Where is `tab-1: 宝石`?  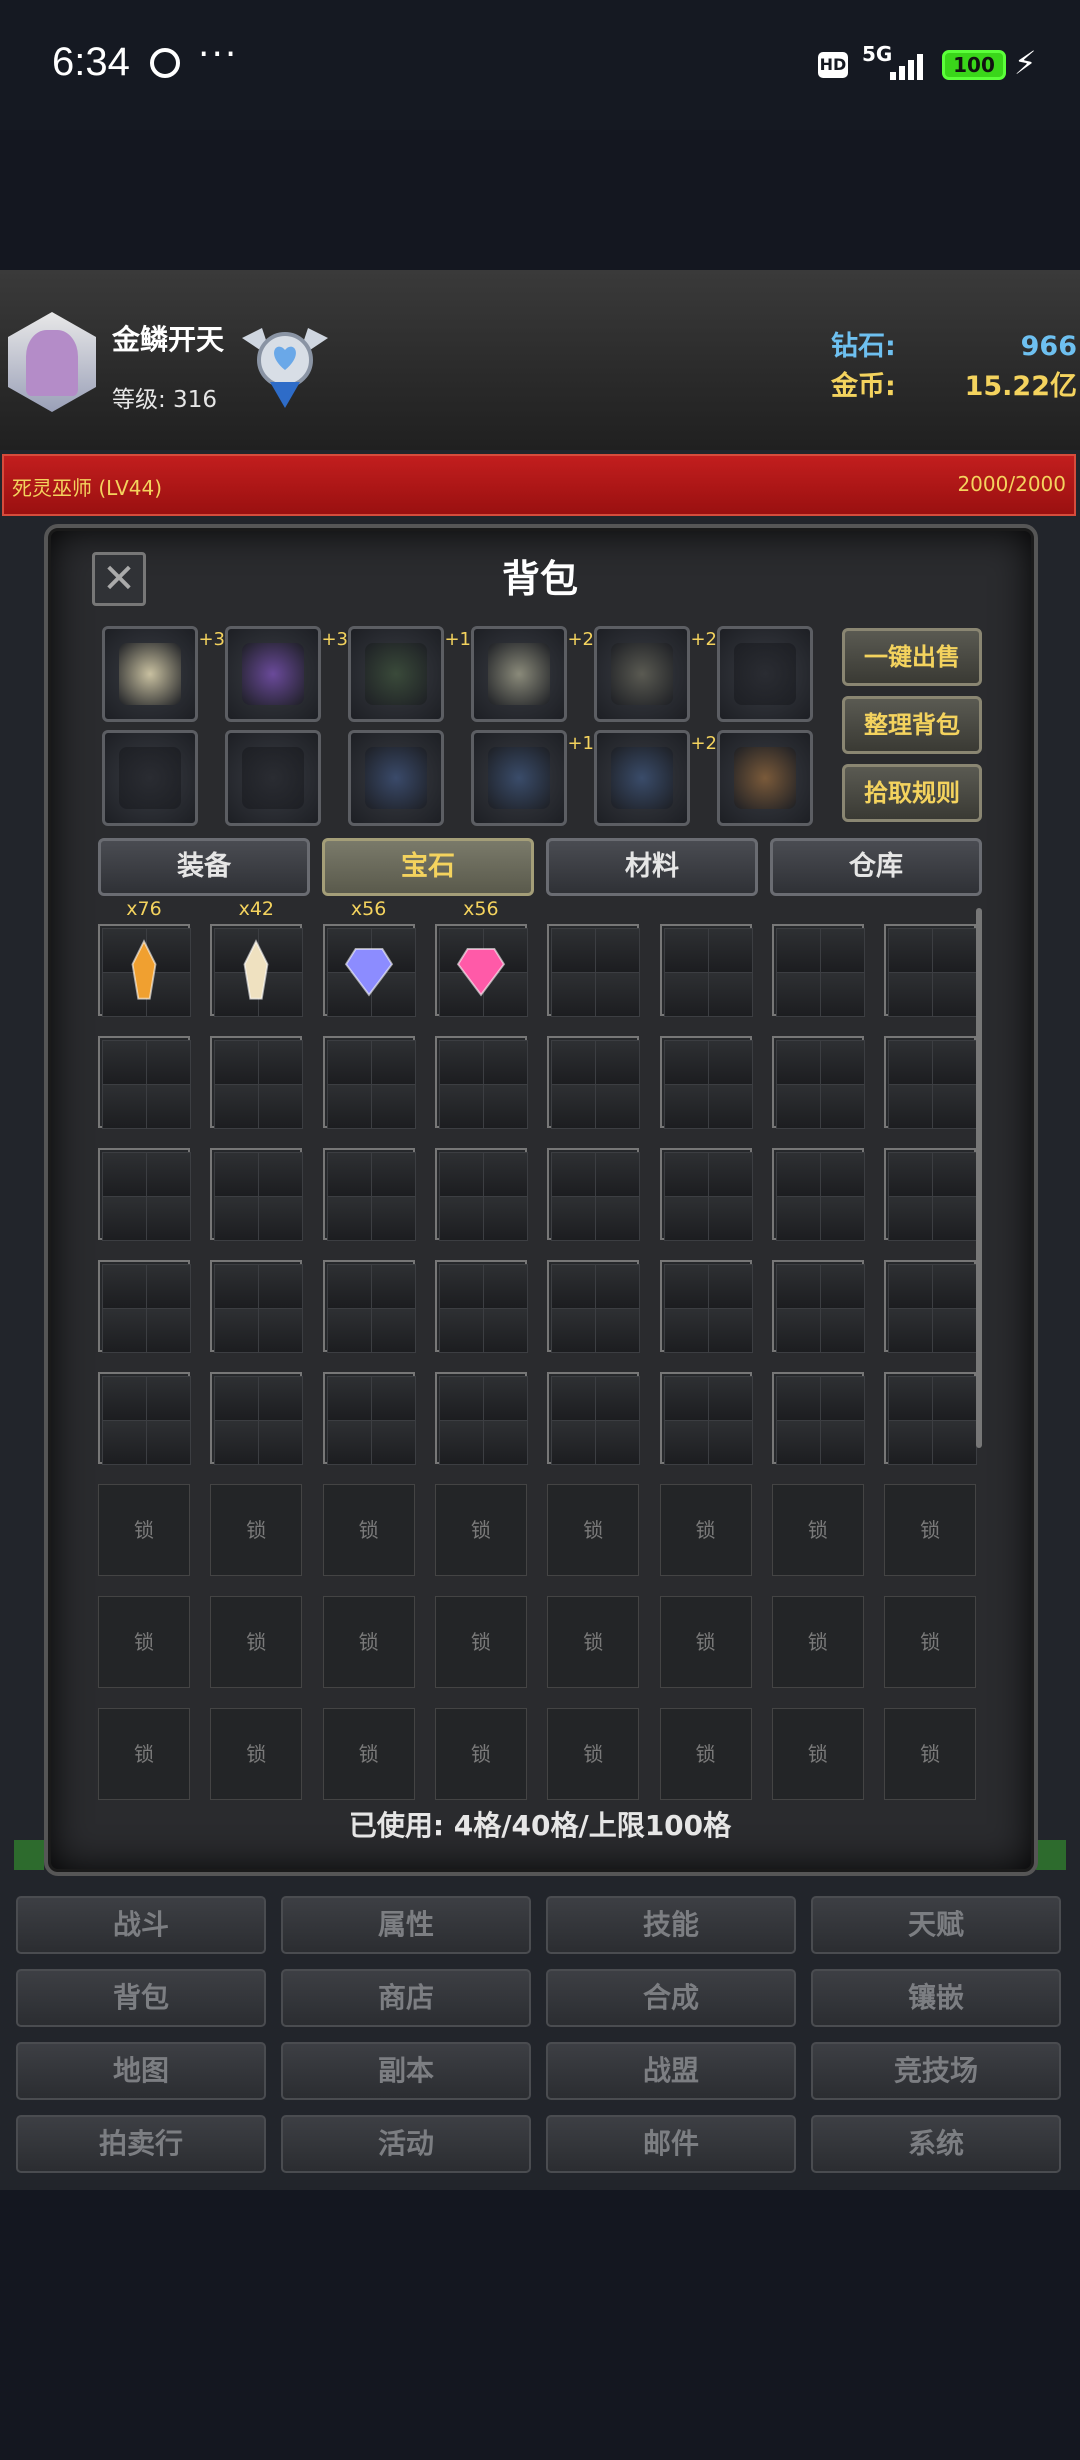
tab-1: 宝石 is located at coordinates (428, 867).